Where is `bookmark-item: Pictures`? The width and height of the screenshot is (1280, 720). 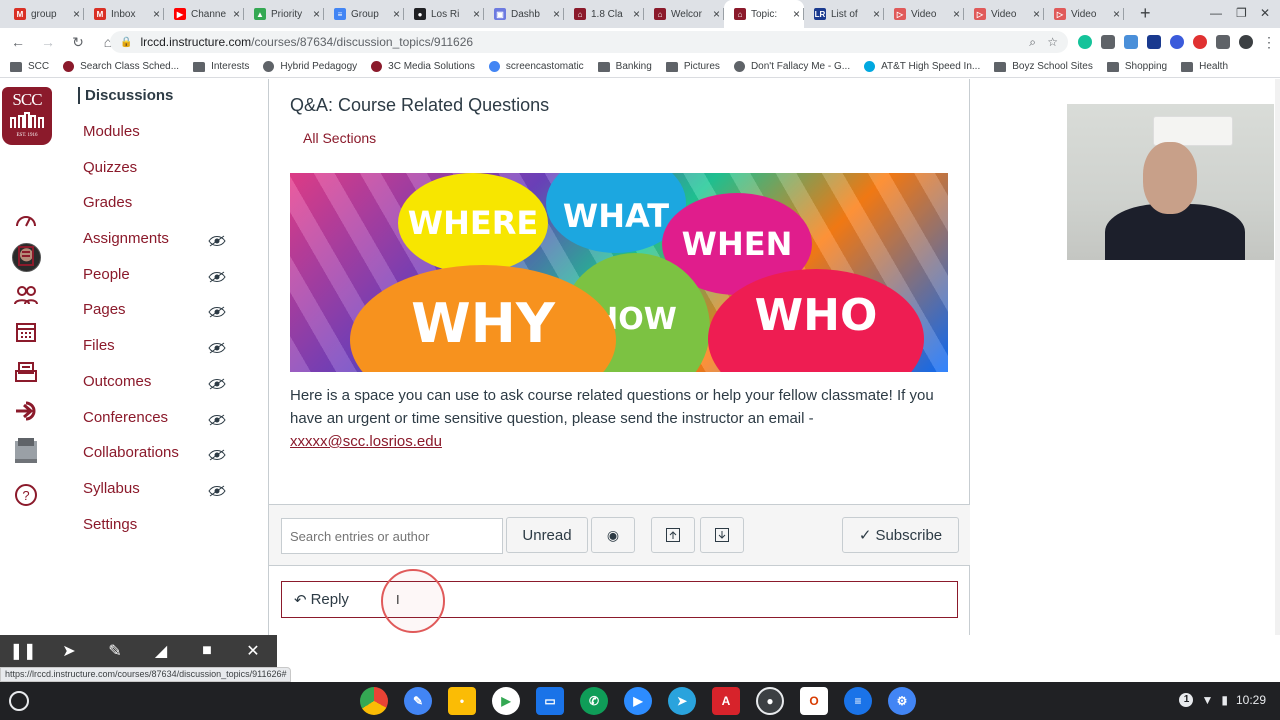
bookmark-item: Pictures is located at coordinates (692, 66).